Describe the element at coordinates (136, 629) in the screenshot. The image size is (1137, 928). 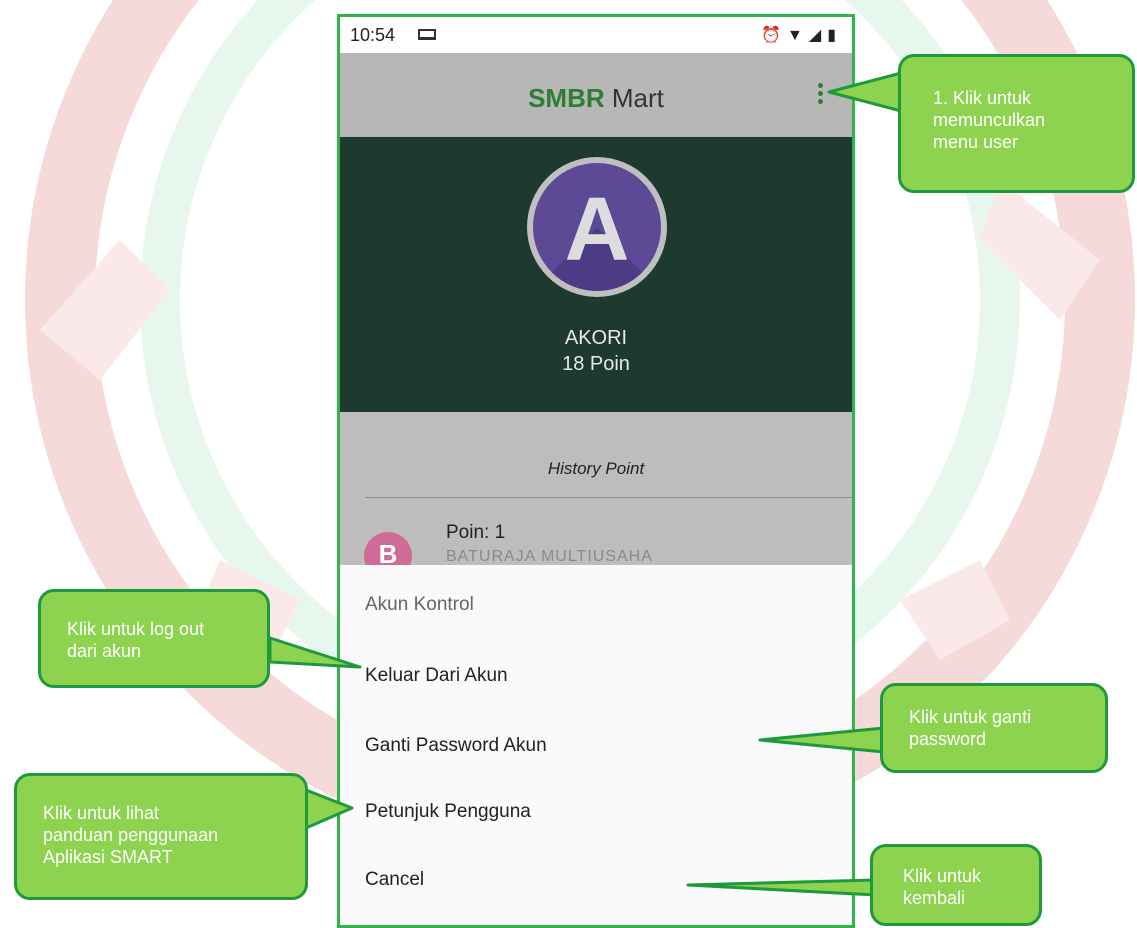
I see `callout-text: Klik untuk log out` at that location.